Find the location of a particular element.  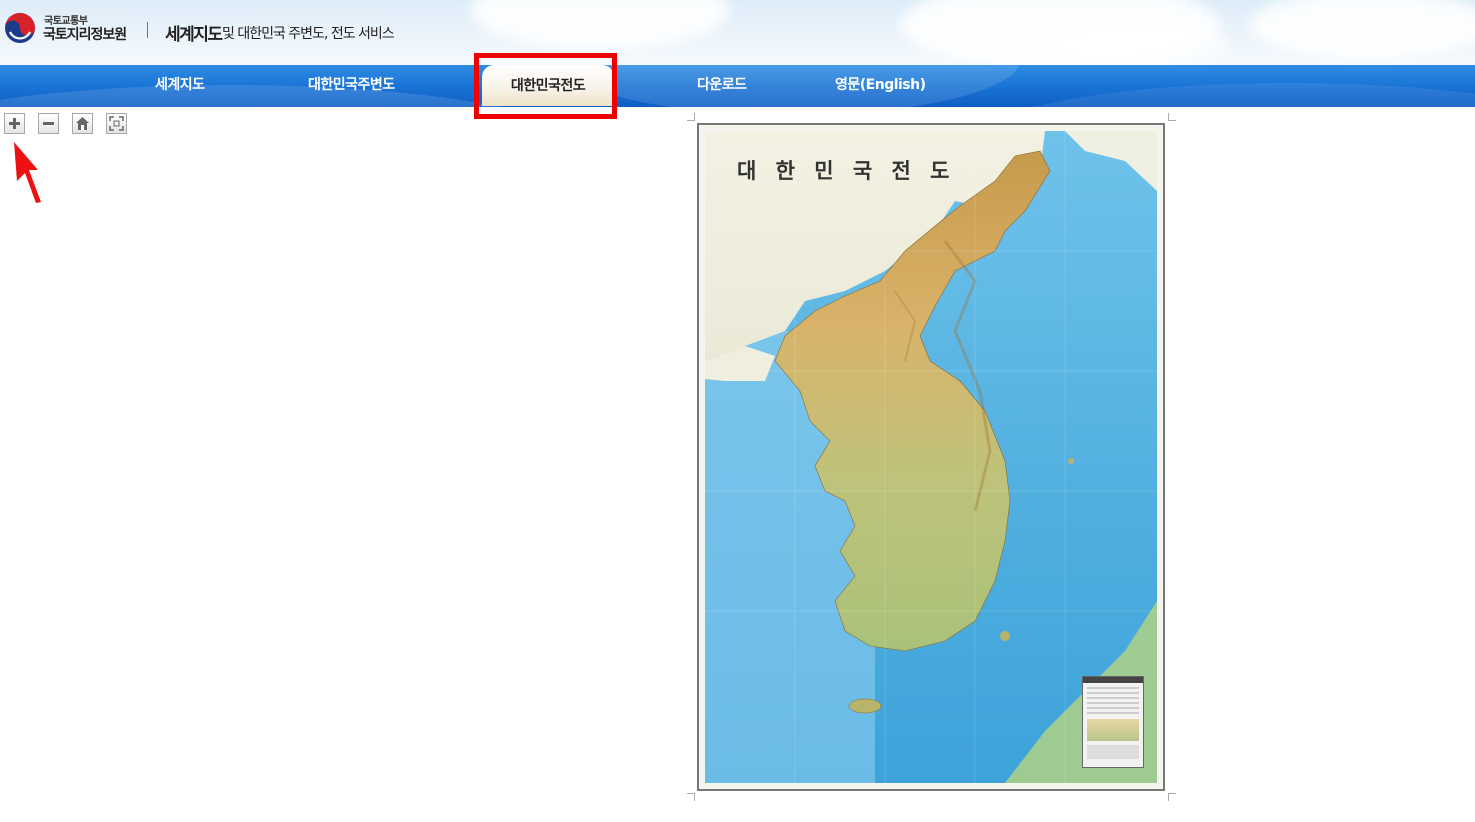

nav-english: 영문(English) is located at coordinates (880, 86).